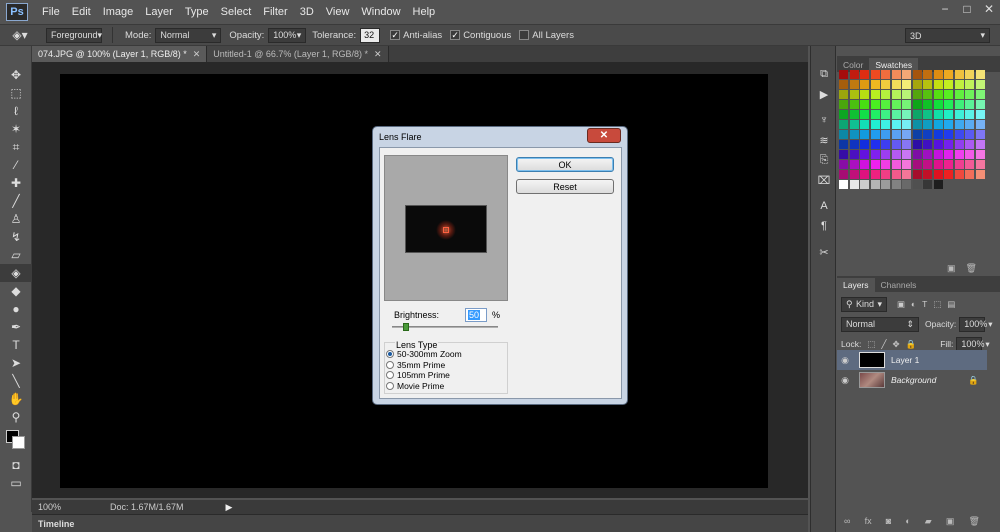  I want to click on status-arrow-icon: ▶, so click(229, 507).